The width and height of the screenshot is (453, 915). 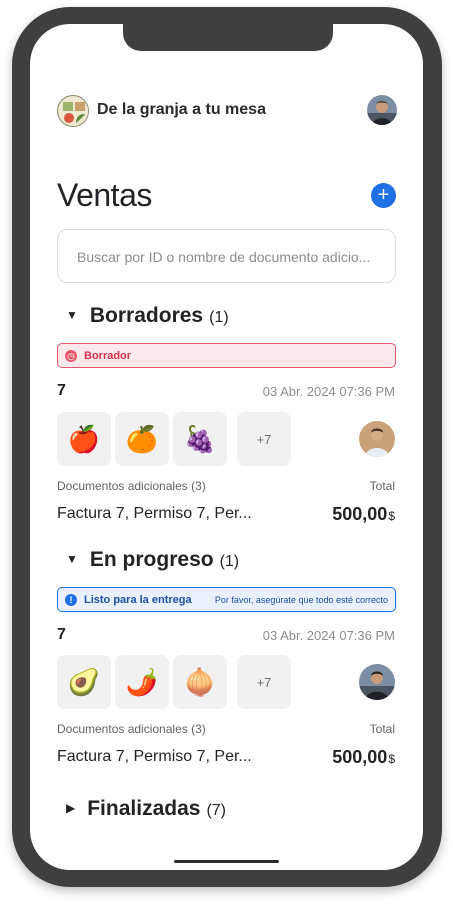 What do you see at coordinates (108, 355) in the screenshot?
I see `status-label: Borrador` at bounding box center [108, 355].